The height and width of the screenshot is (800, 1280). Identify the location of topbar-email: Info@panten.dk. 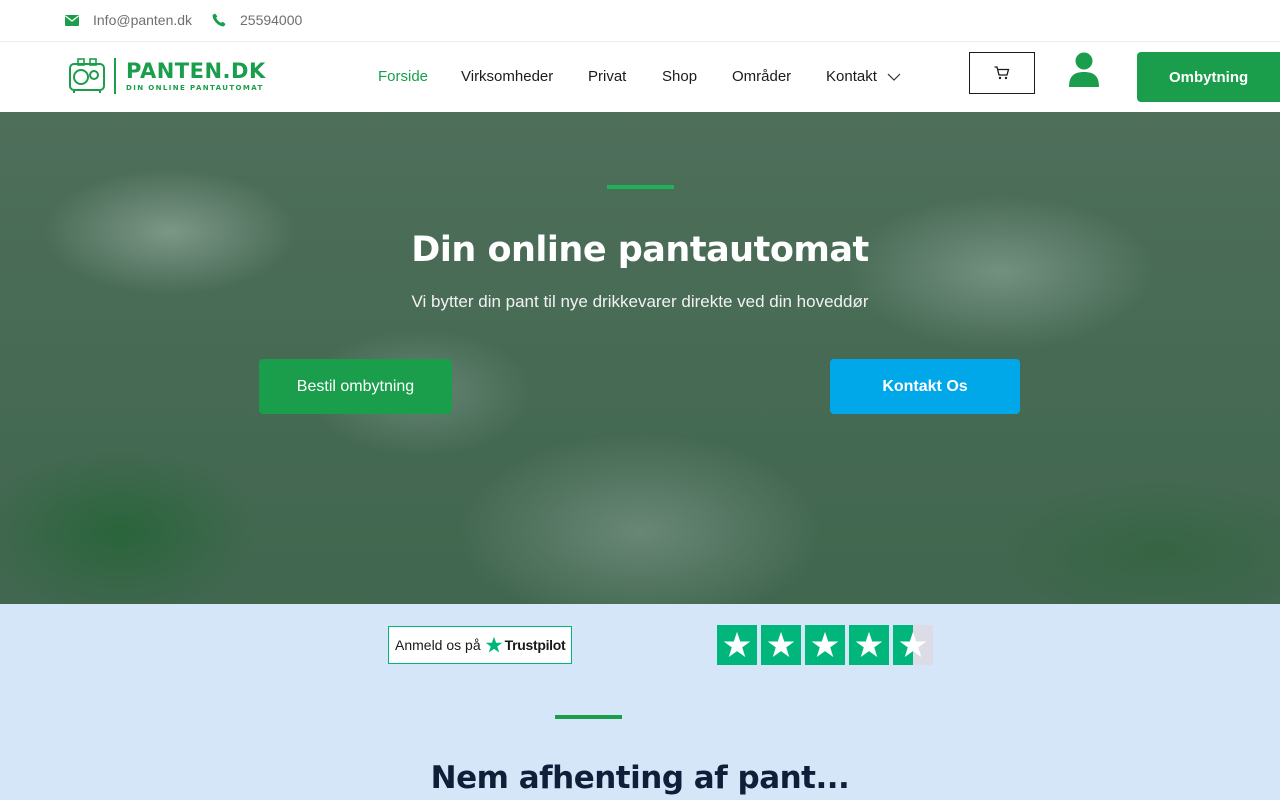
(128, 20).